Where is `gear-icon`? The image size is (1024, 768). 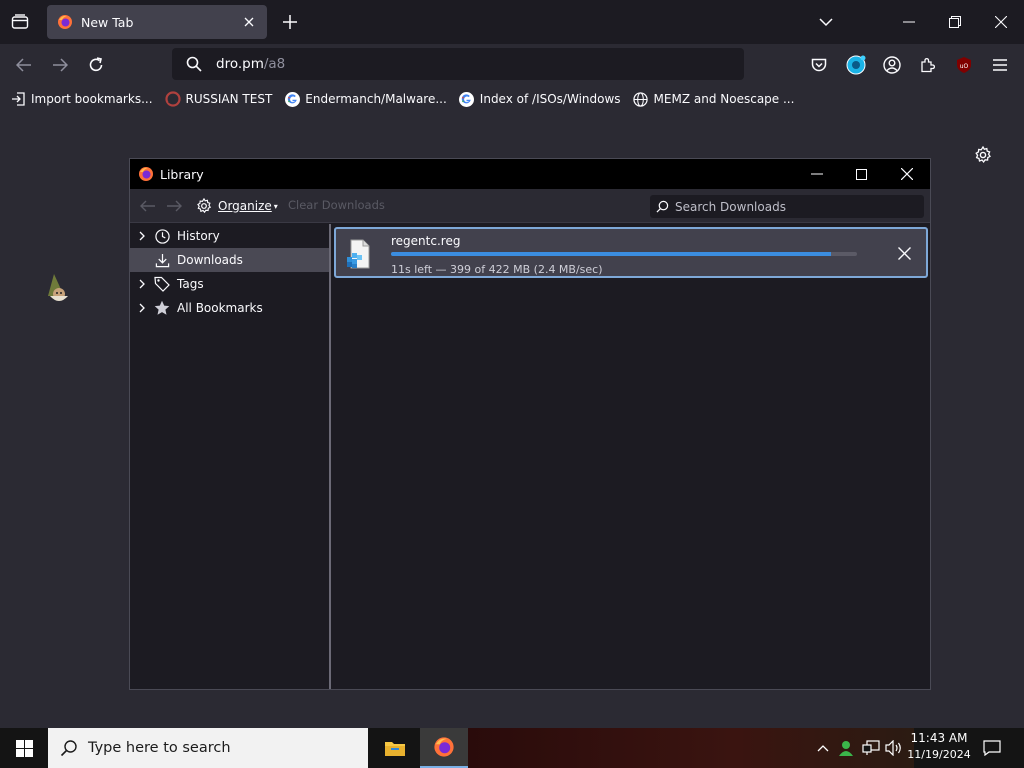 gear-icon is located at coordinates (983, 154).